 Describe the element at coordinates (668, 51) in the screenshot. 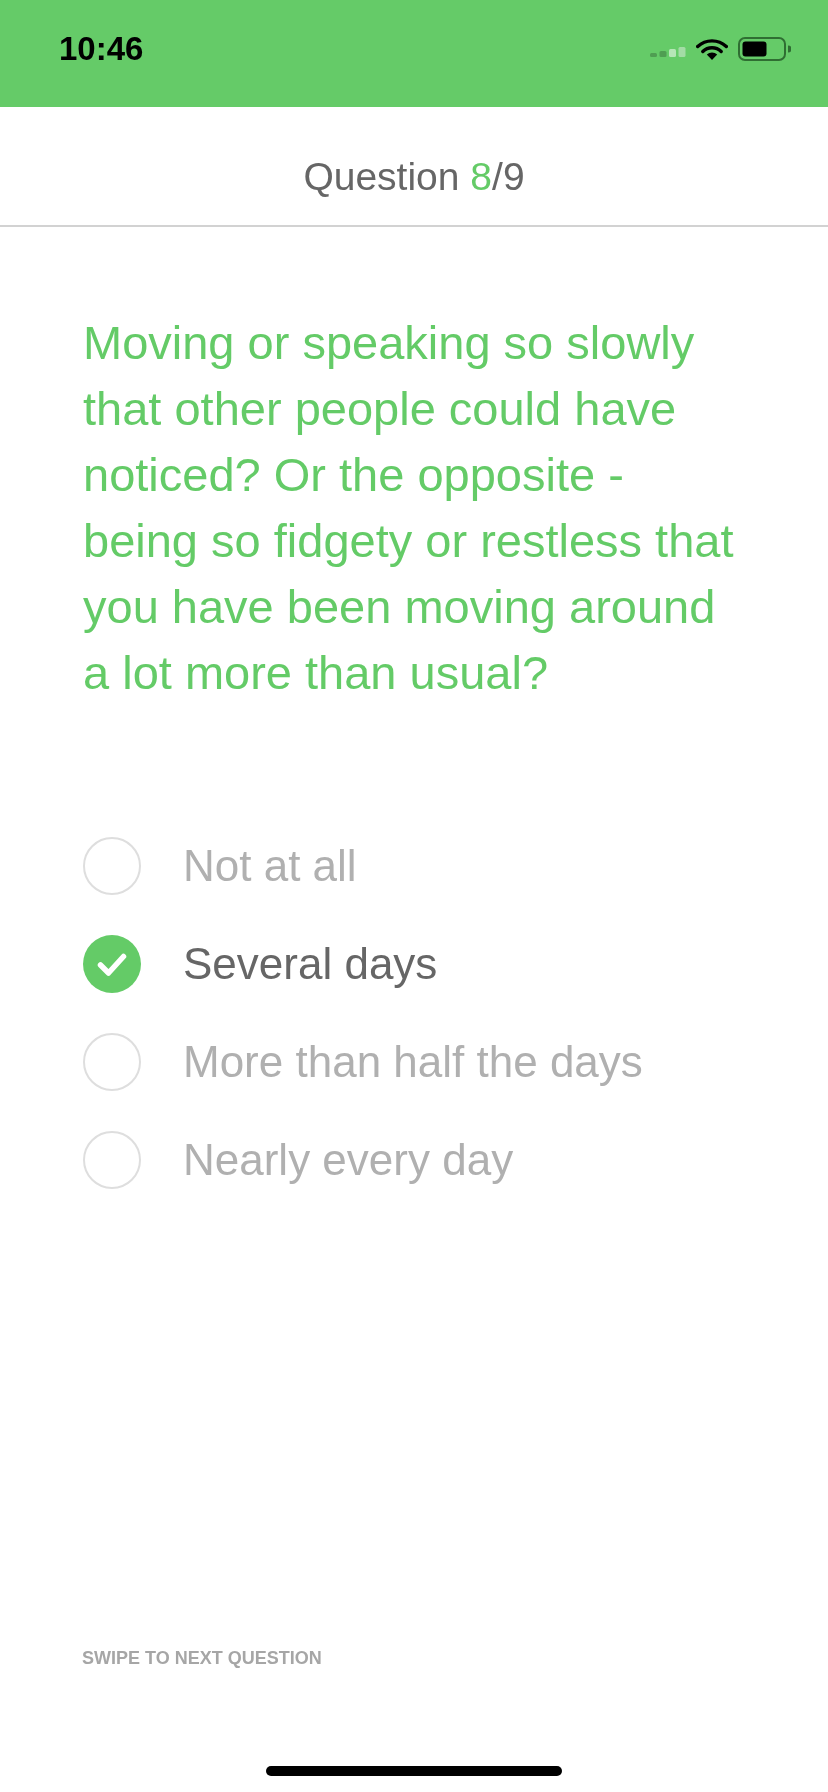

I see `signal-icon` at that location.